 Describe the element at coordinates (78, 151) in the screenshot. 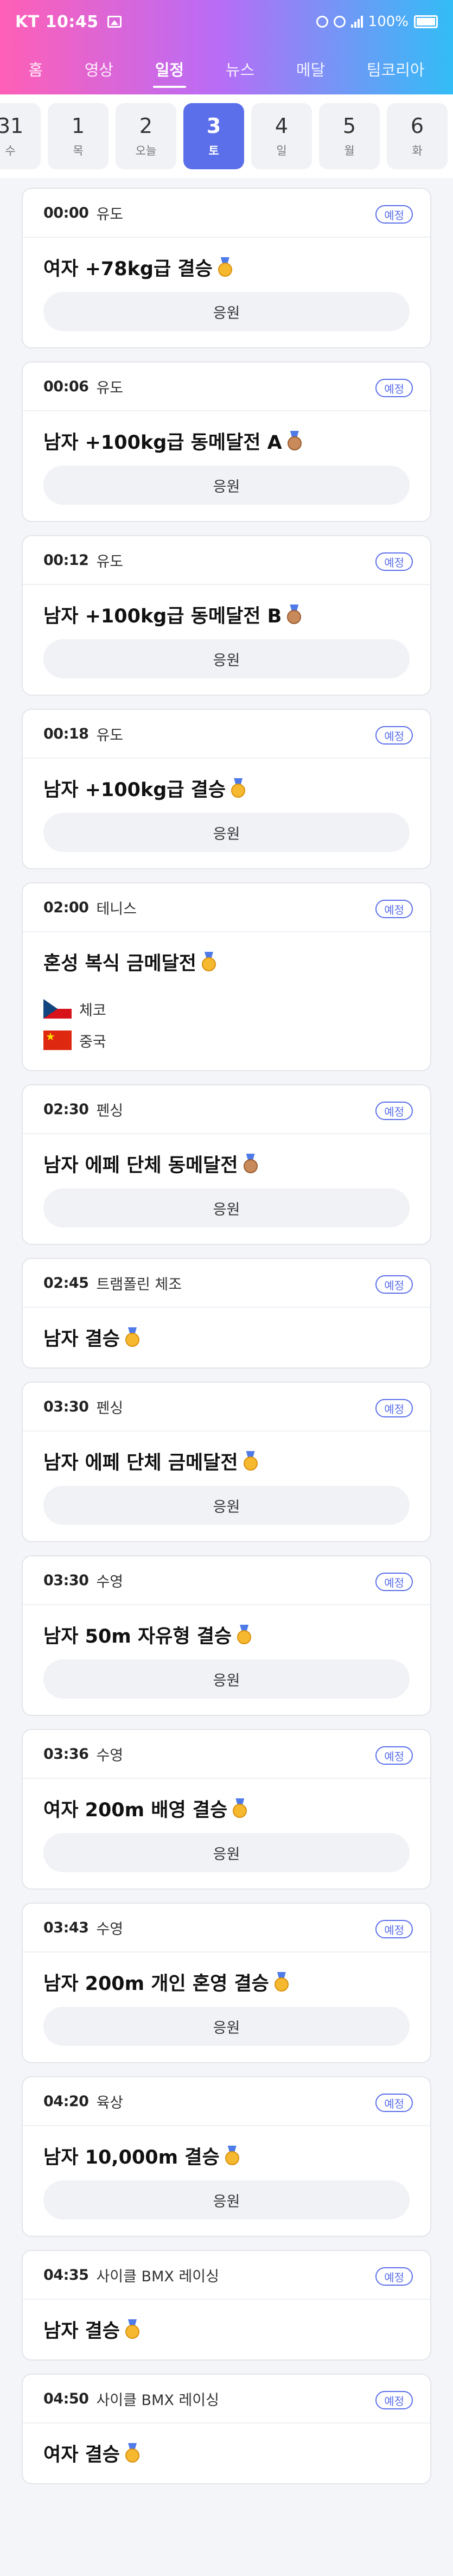

I see `date-weekday: 목` at that location.